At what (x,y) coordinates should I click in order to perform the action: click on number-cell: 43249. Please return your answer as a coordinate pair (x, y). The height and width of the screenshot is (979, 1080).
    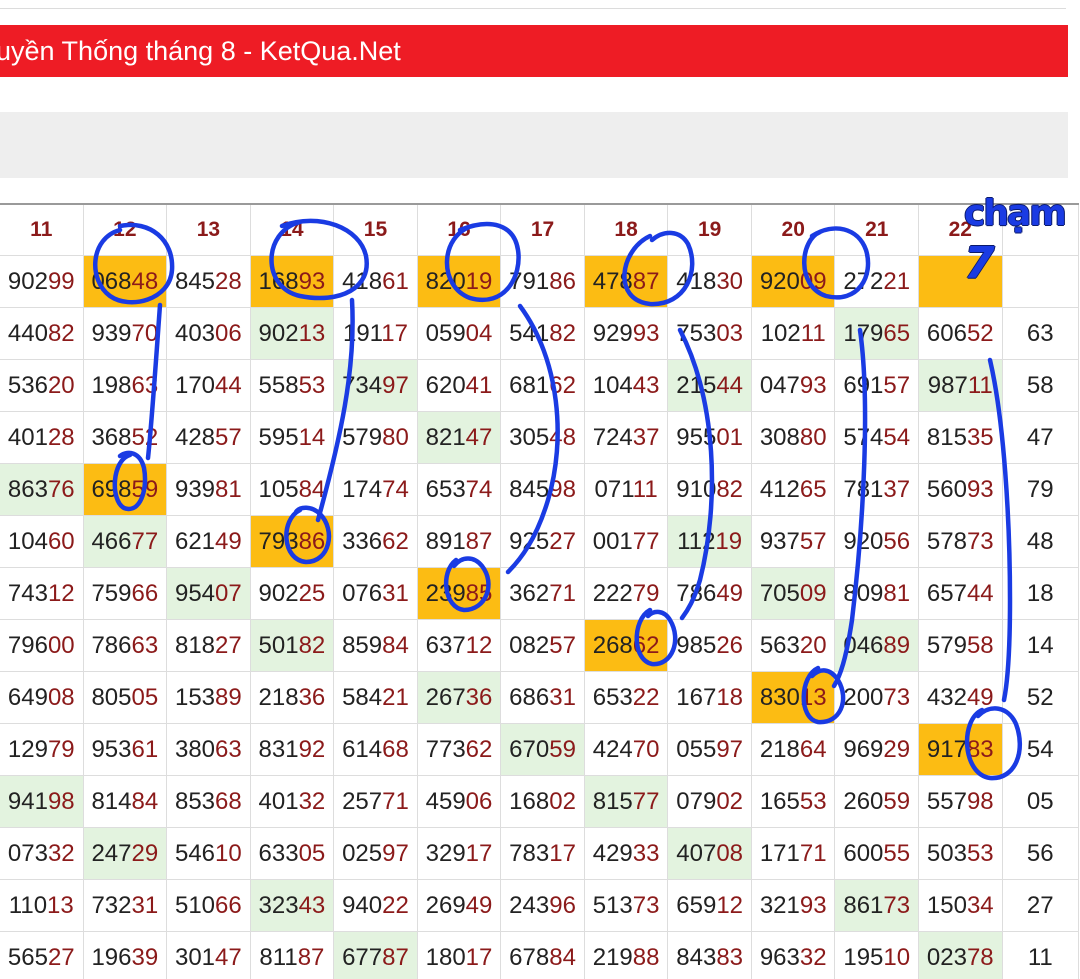
    Looking at the image, I should click on (960, 697).